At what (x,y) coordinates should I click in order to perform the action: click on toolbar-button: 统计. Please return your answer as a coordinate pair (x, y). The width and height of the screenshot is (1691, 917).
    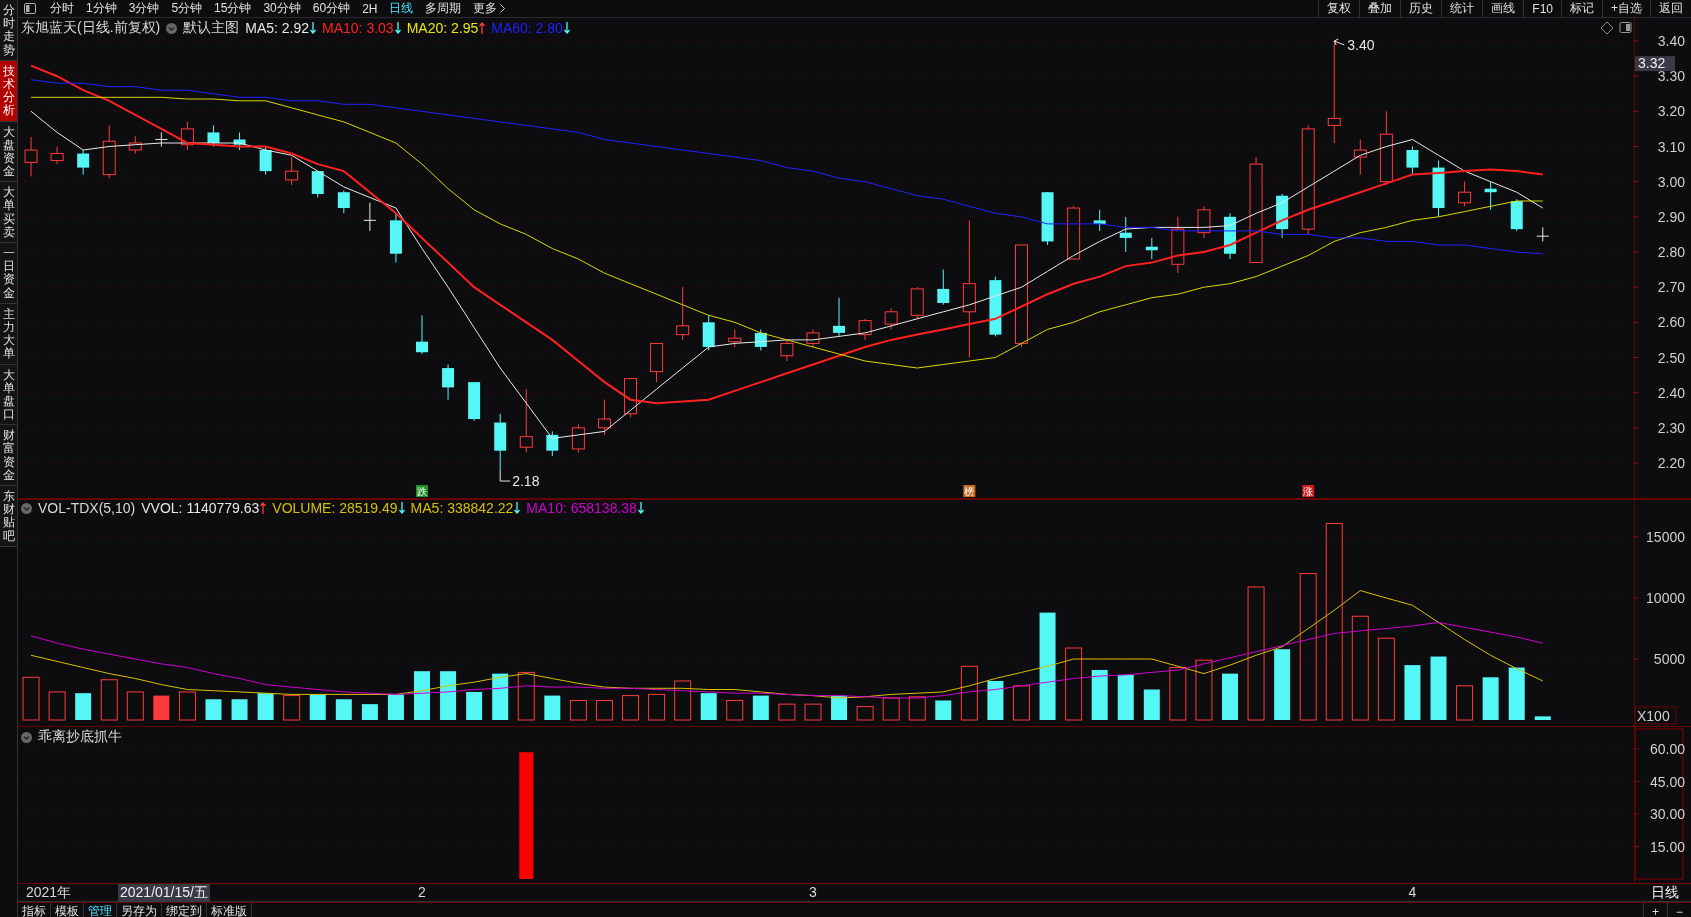
    Looking at the image, I should click on (1462, 8).